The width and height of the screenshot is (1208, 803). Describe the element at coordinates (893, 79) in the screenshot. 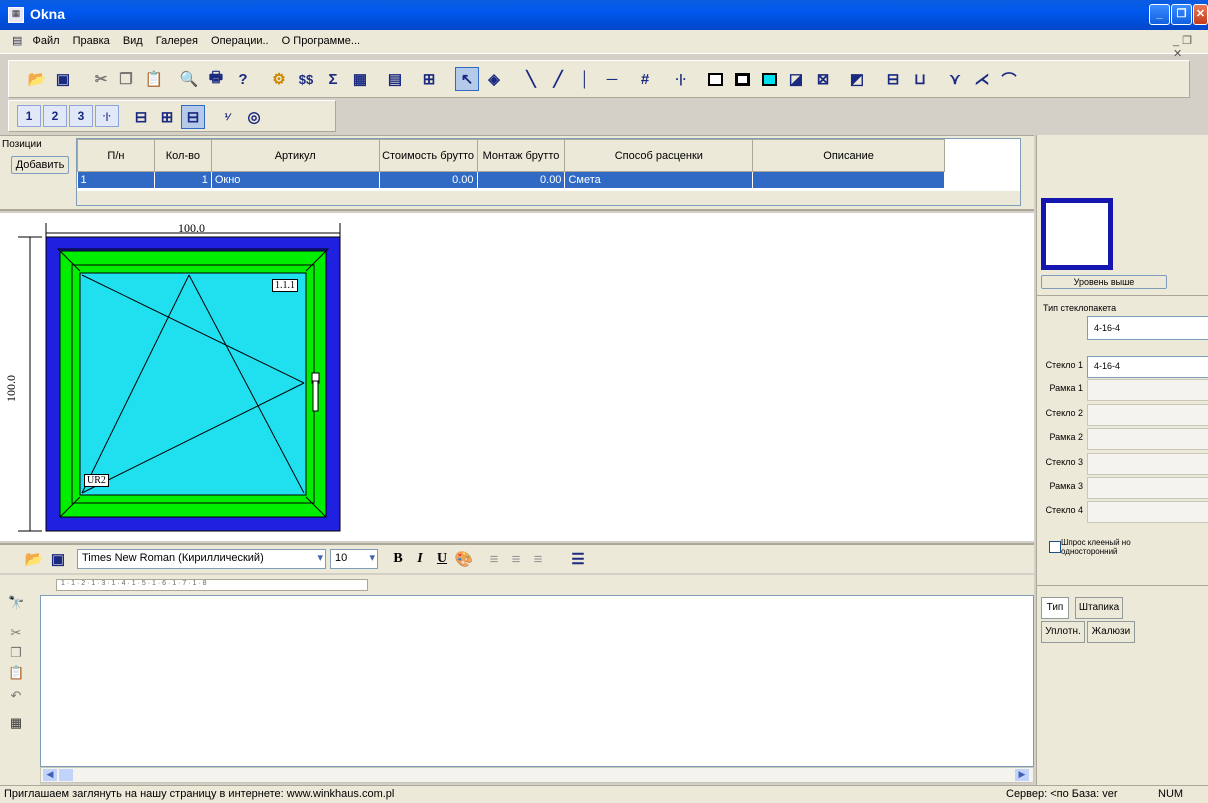

I see `layout-icon: ⊟` at that location.